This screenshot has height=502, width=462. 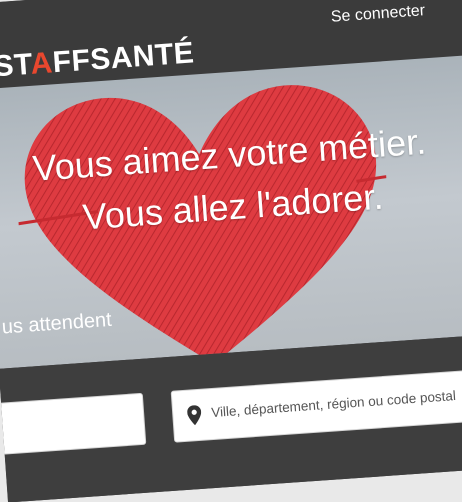 I want to click on map-pin-icon, so click(x=194, y=415).